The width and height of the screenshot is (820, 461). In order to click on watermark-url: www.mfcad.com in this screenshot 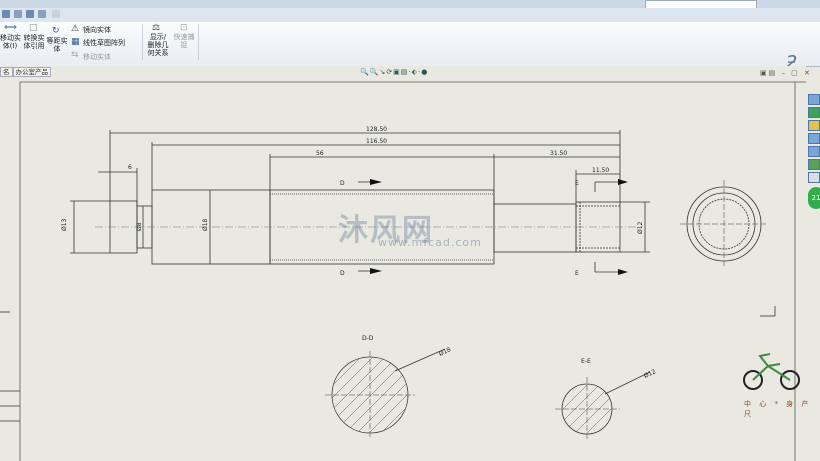, I will do `click(430, 242)`.